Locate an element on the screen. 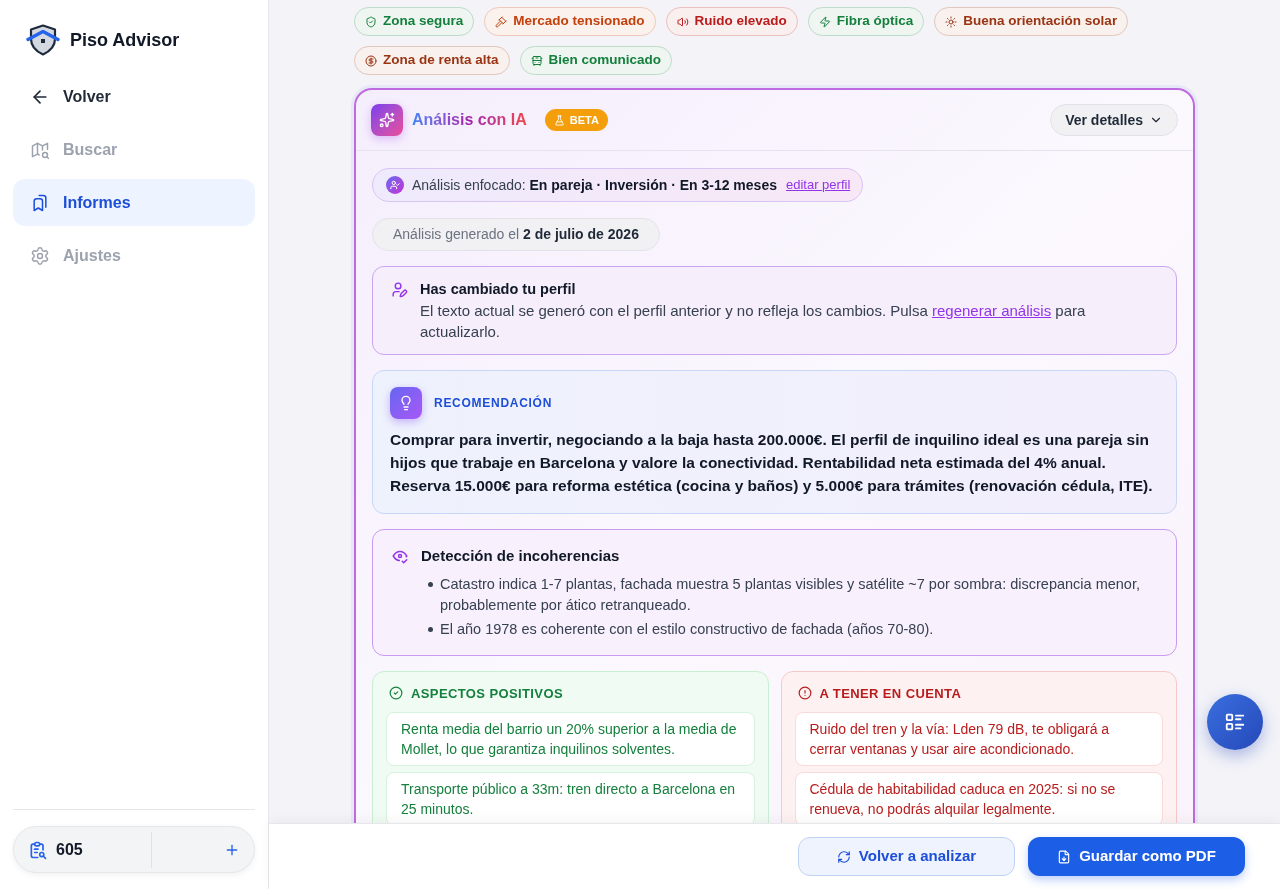  positives-heading: ASPECTOS POSITIVOS is located at coordinates (487, 693).